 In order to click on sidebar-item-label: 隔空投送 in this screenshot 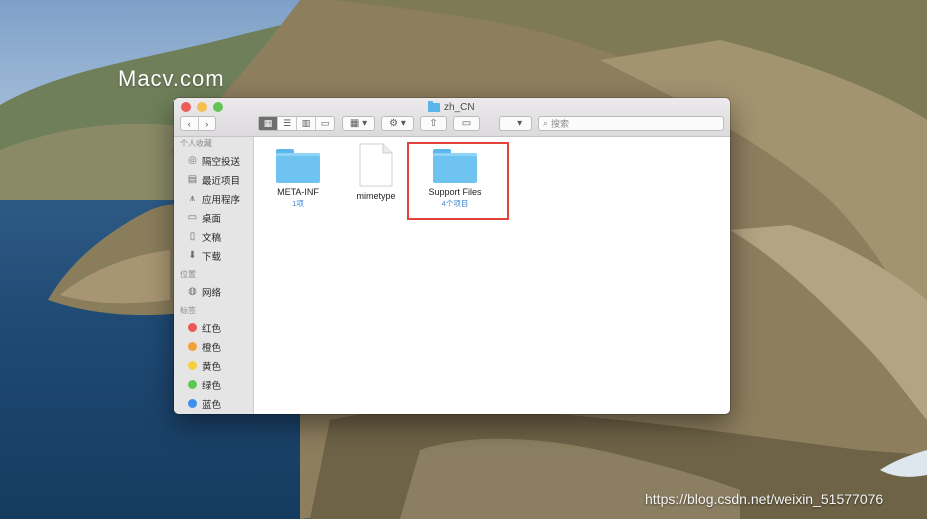, I will do `click(221, 162)`.